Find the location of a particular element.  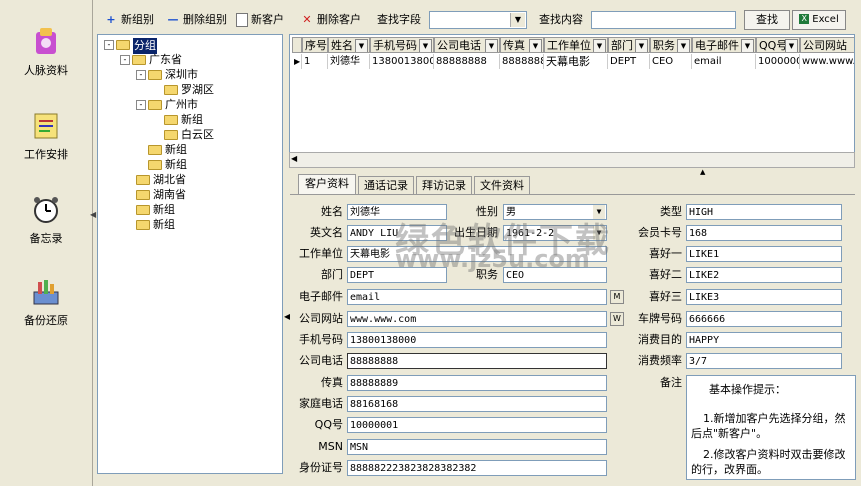

qq-field: 10000001 is located at coordinates (477, 425).